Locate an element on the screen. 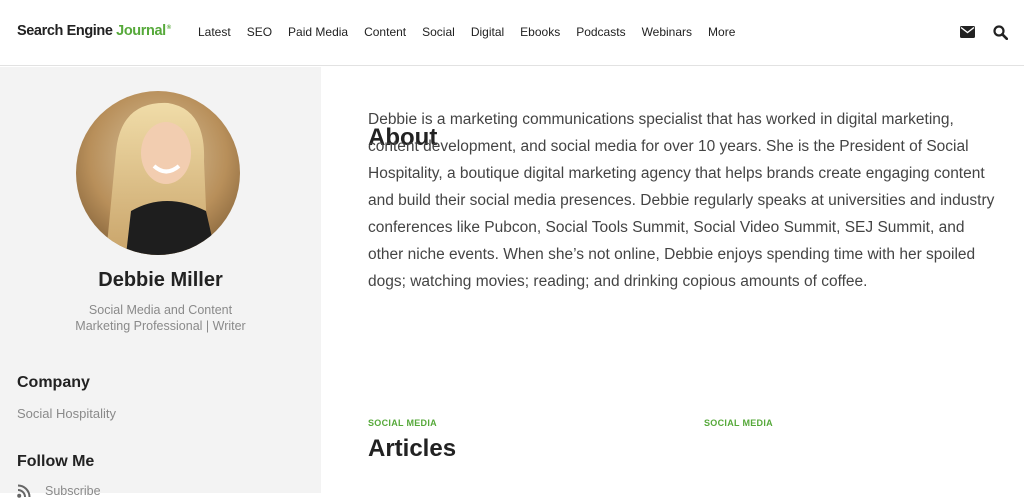  article-category-2: SOCIAL MEDIA is located at coordinates (738, 423).